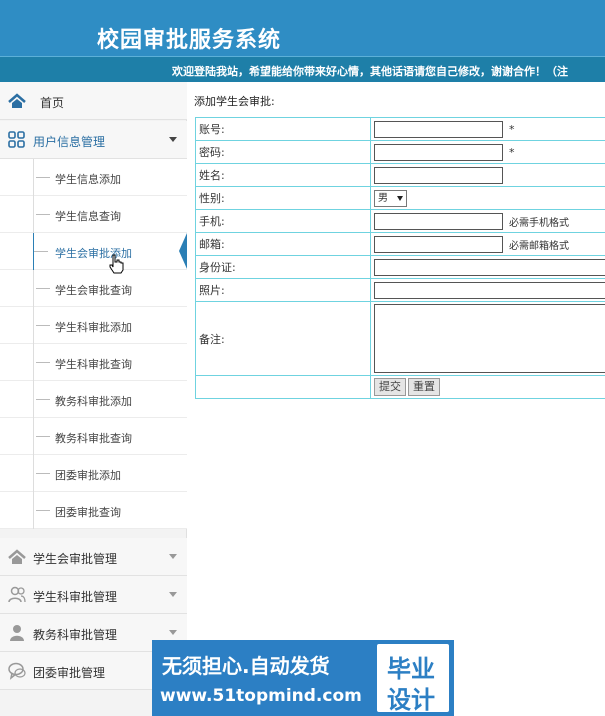 The height and width of the screenshot is (716, 605). Describe the element at coordinates (438, 129) in the screenshot. I see `account-input` at that location.